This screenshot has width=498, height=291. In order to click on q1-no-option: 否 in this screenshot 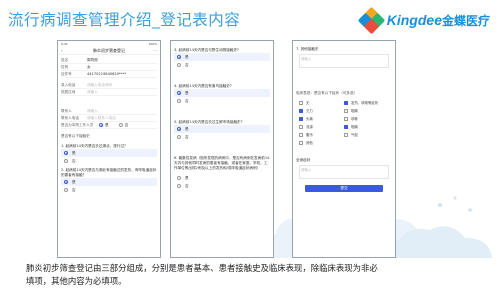, I will do `click(109, 161)`.